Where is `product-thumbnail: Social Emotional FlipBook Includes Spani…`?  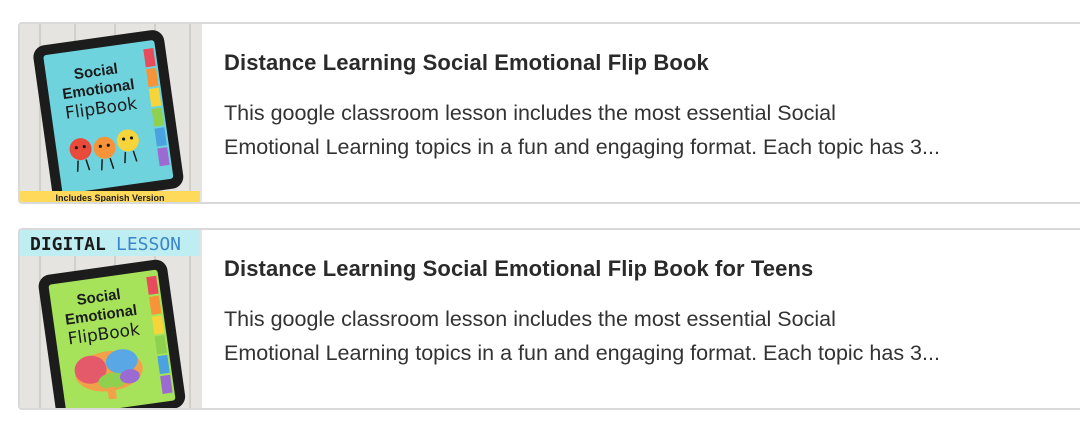 product-thumbnail: Social Emotional FlipBook Includes Spani… is located at coordinates (111, 113).